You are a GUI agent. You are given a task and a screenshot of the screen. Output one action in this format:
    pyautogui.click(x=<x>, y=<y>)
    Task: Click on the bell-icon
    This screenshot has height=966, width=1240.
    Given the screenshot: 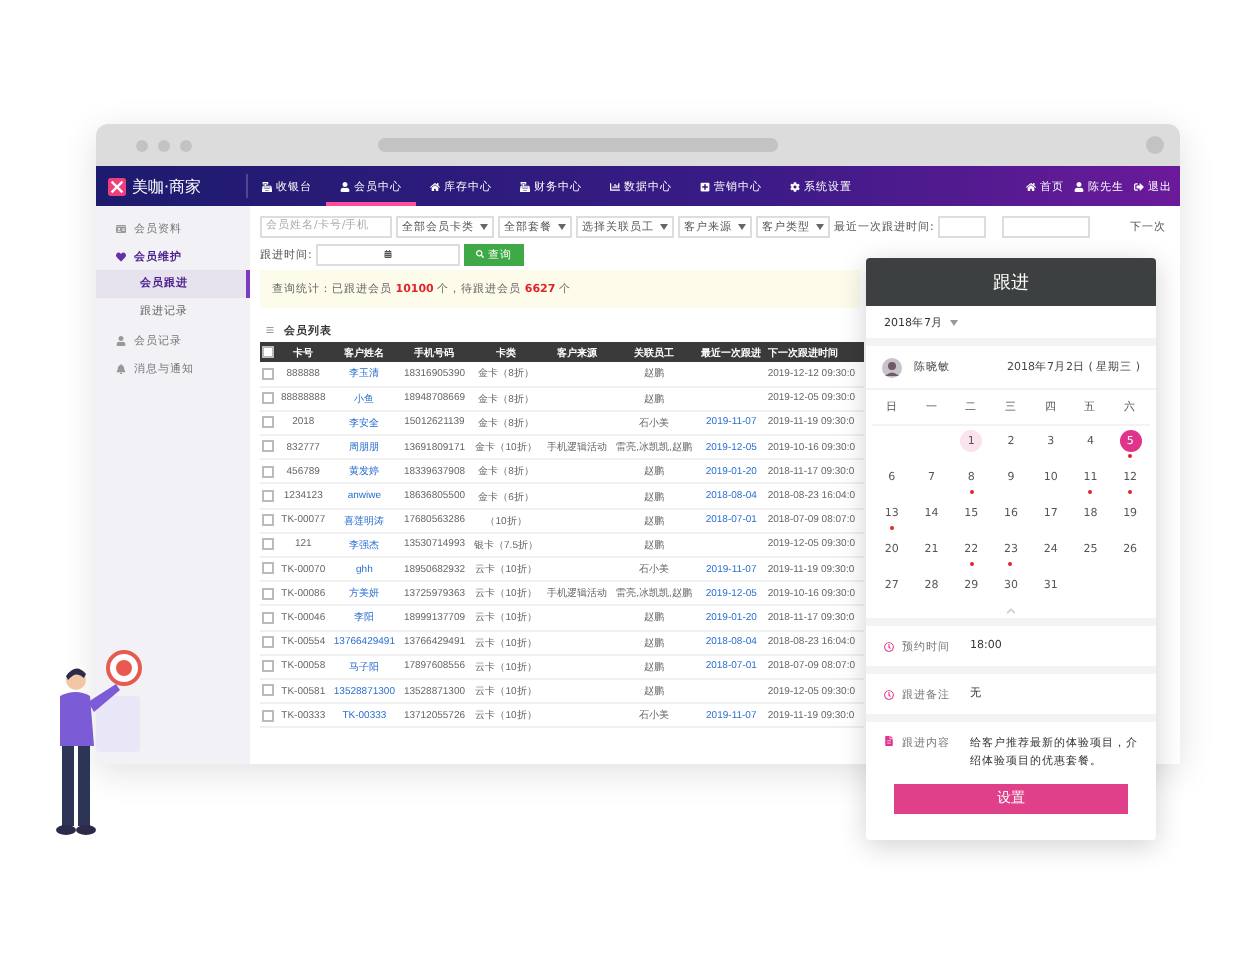 What is the action you would take?
    pyautogui.click(x=121, y=368)
    